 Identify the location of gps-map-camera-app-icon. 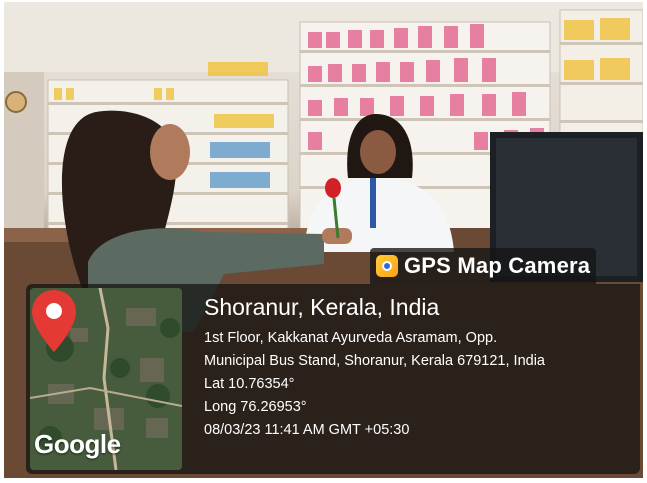
(387, 266).